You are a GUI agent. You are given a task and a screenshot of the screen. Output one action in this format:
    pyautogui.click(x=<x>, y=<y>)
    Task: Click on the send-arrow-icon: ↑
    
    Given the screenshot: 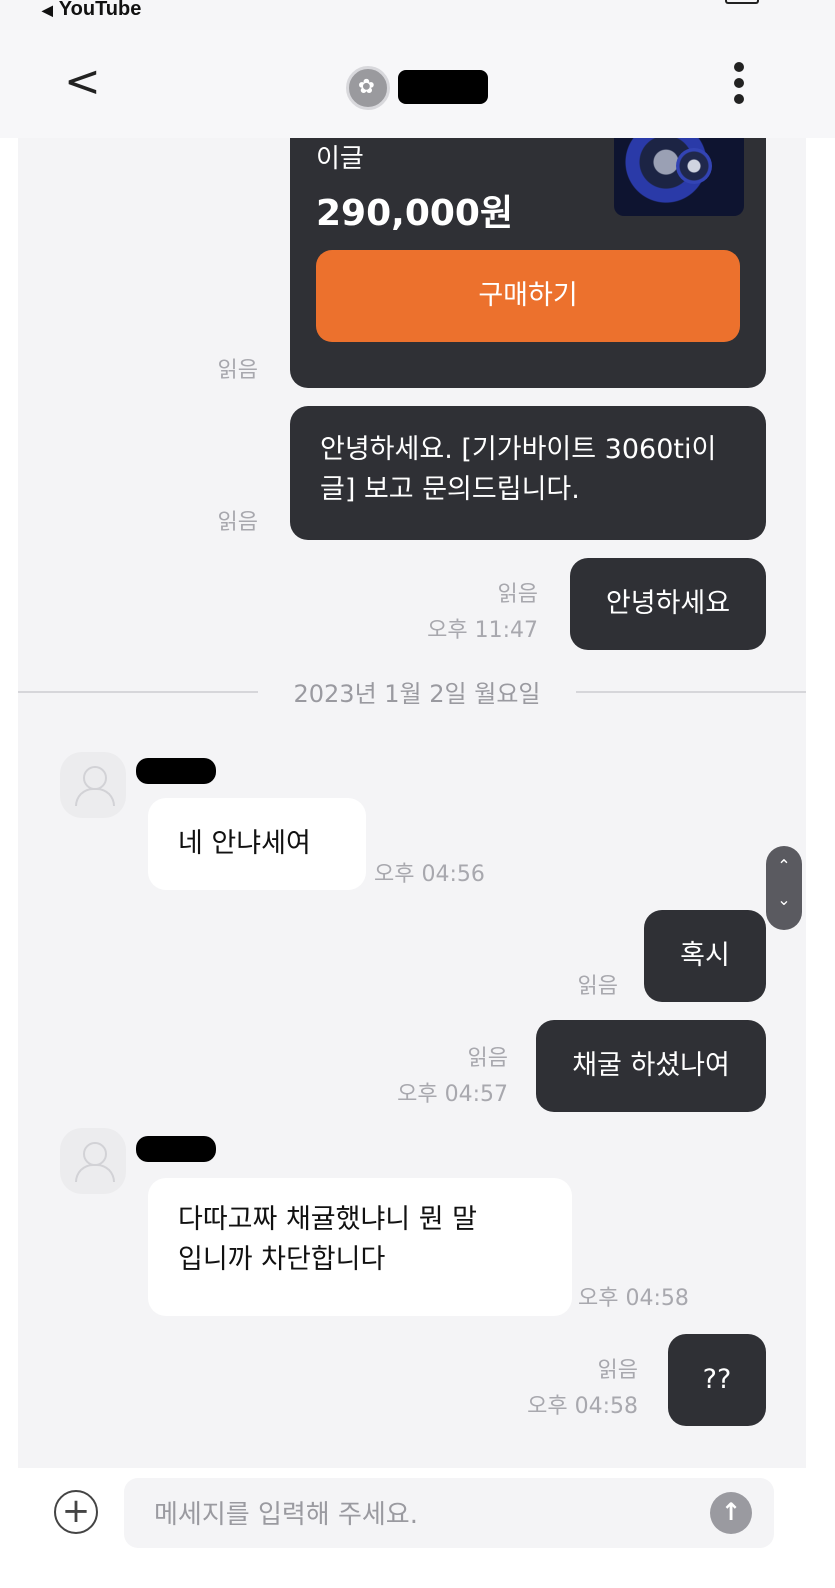 What is the action you would take?
    pyautogui.click(x=731, y=1513)
    